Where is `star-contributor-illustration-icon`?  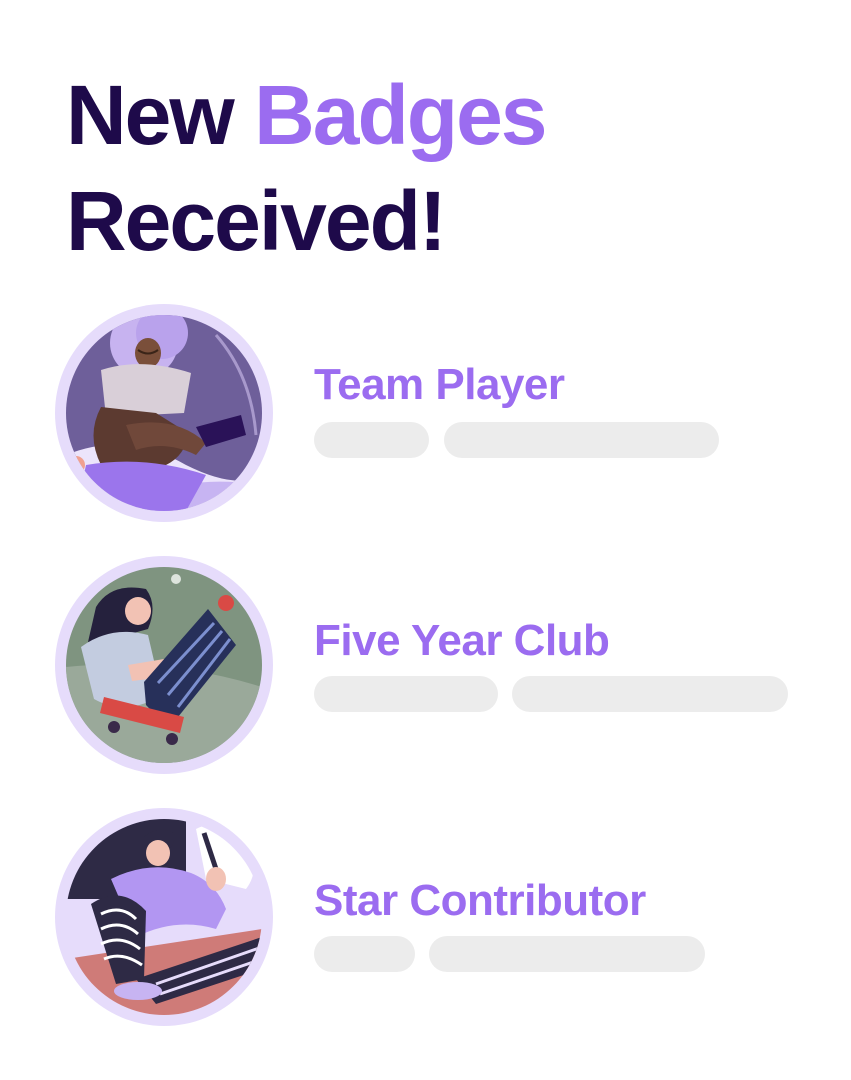 star-contributor-illustration-icon is located at coordinates (164, 917).